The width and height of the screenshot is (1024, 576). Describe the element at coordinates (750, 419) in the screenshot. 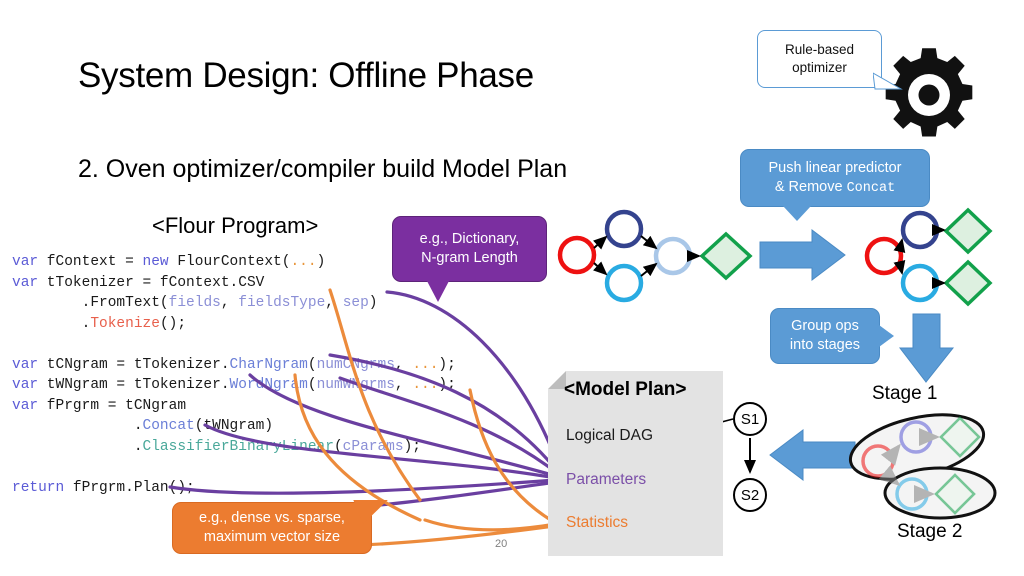

I see `stage-node-s1: S1` at that location.